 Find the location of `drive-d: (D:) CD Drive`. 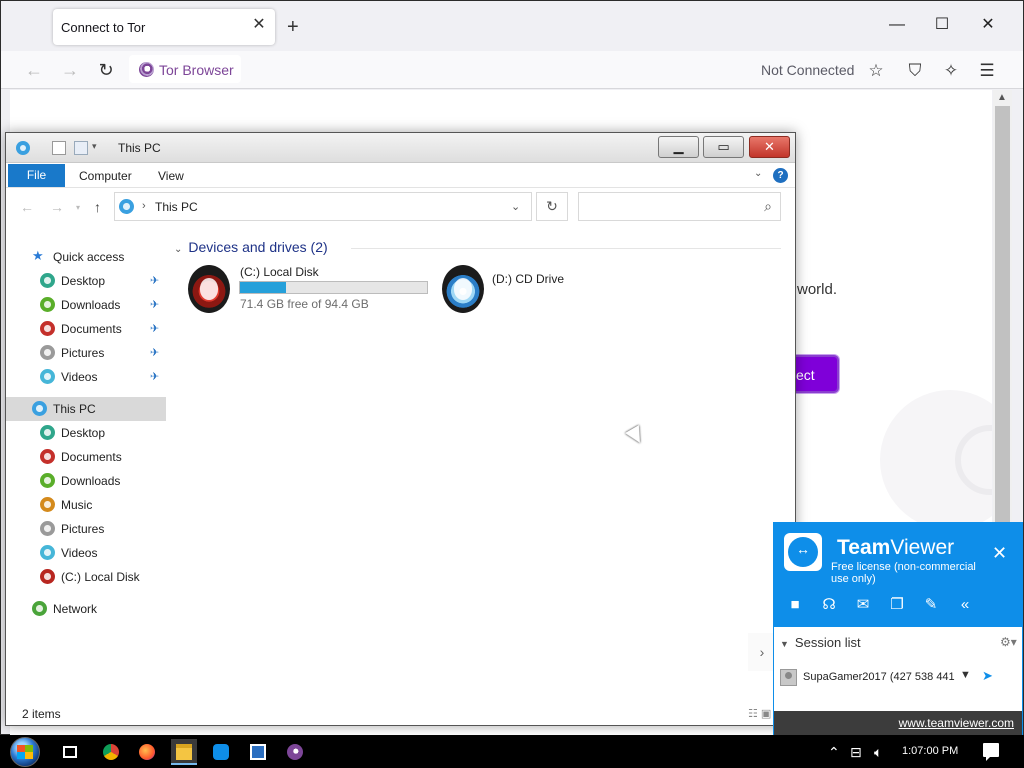

drive-d: (D:) CD Drive is located at coordinates (542, 291).